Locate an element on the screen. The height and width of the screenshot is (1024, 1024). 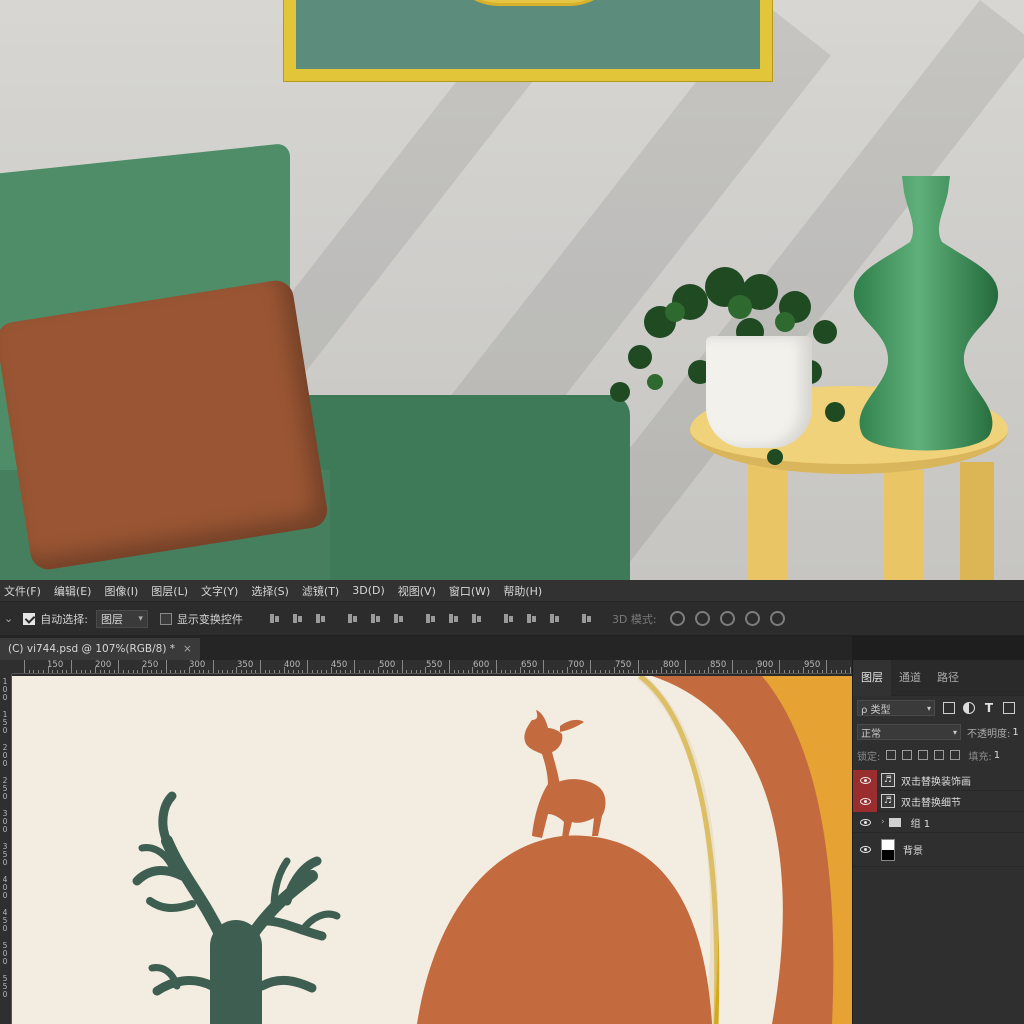
menu-type: 文字(Y) is located at coordinates (219, 591).